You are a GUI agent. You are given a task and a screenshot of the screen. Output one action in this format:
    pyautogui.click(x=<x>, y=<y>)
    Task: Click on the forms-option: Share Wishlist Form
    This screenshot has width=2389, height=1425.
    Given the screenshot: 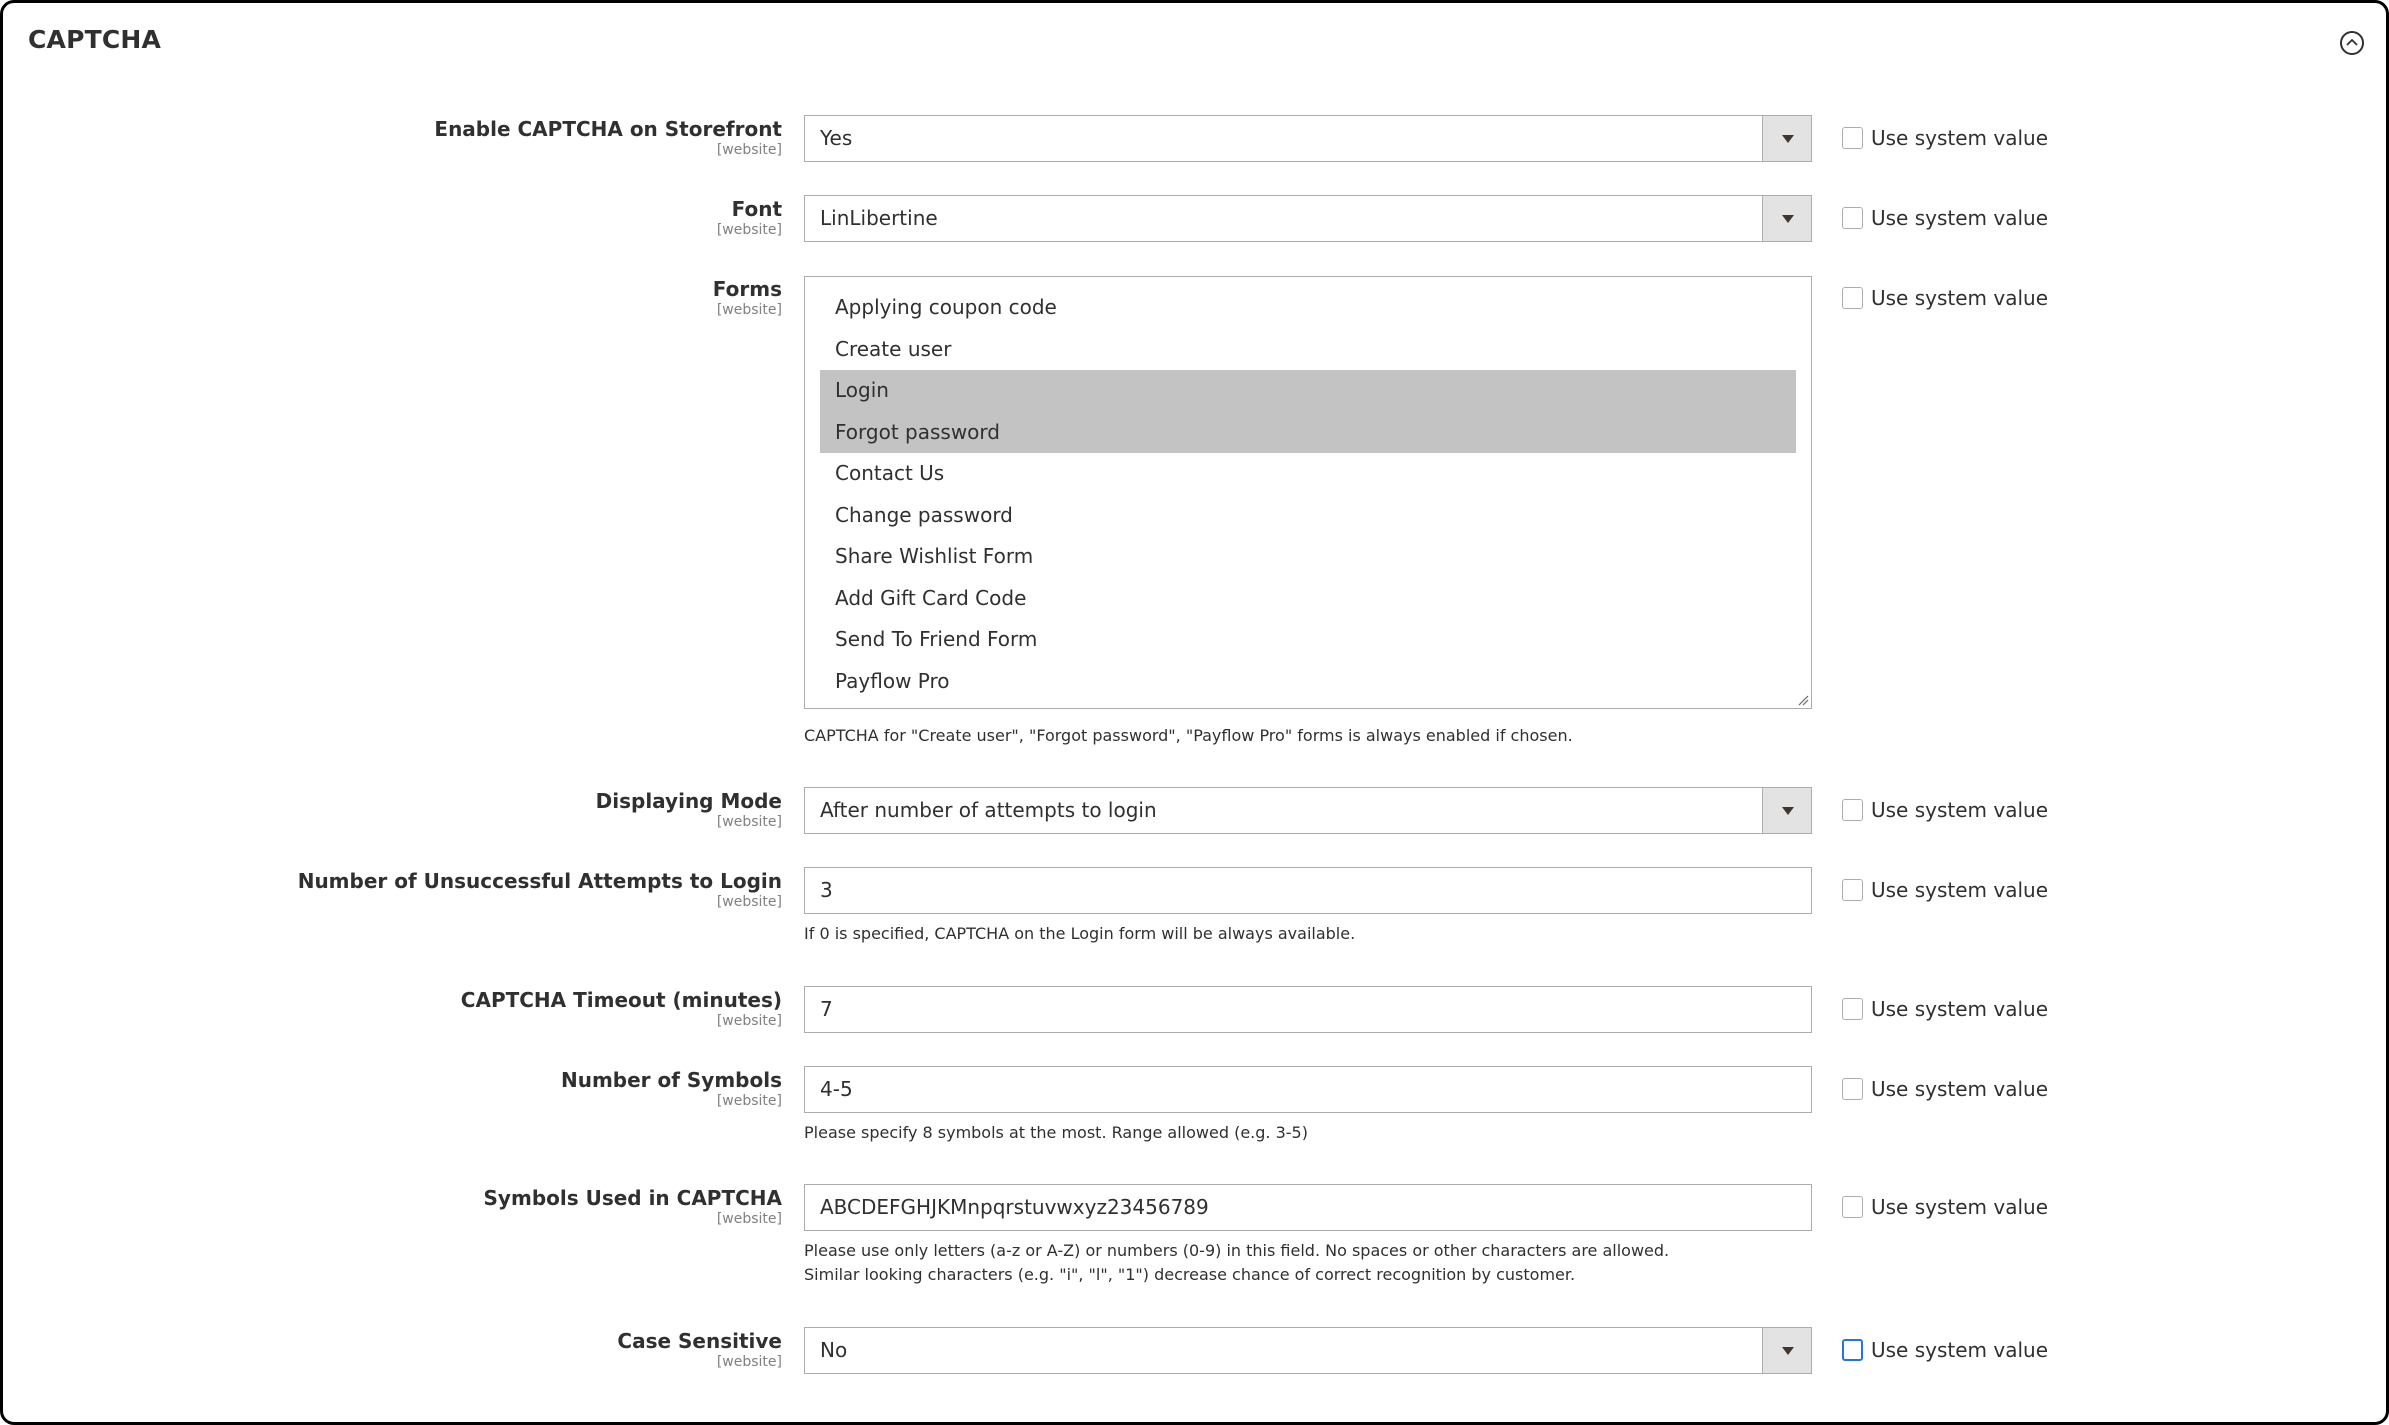 What is the action you would take?
    pyautogui.click(x=1308, y=557)
    